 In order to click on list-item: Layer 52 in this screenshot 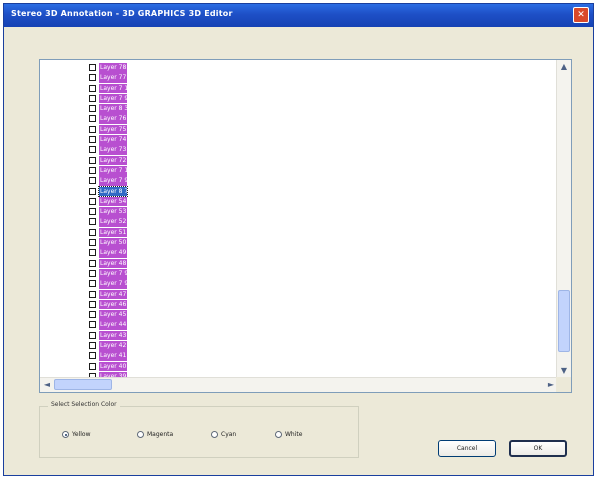, I will do `click(114, 222)`.